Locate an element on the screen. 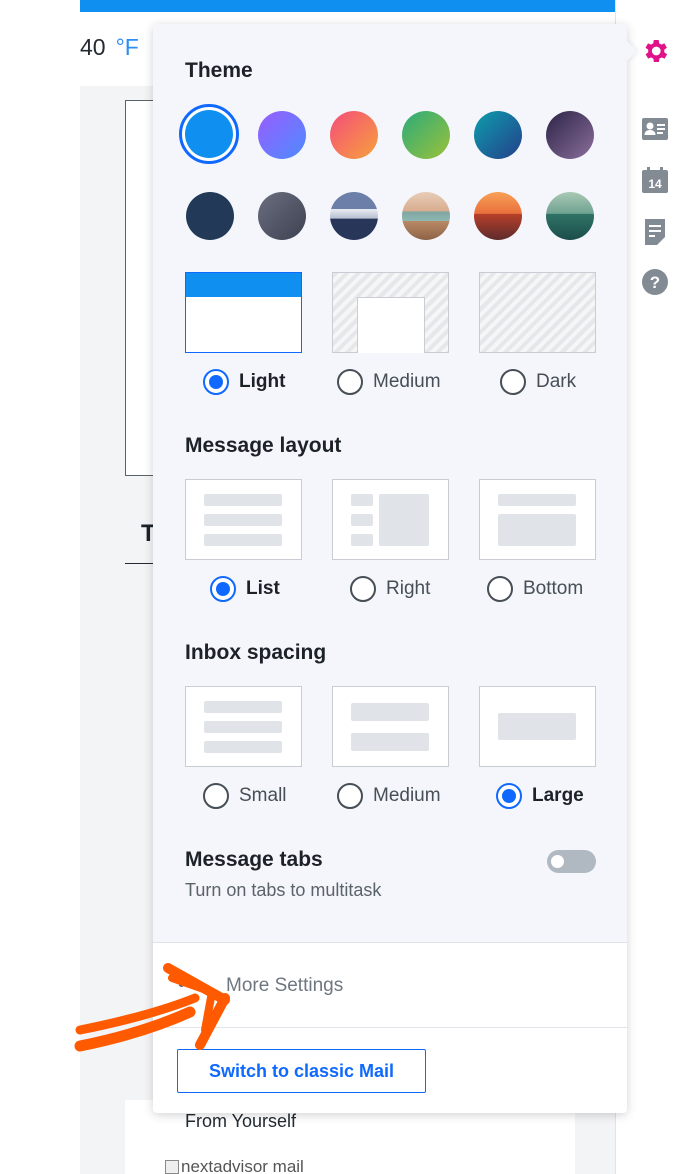  brightness-dark-card is located at coordinates (537, 312).